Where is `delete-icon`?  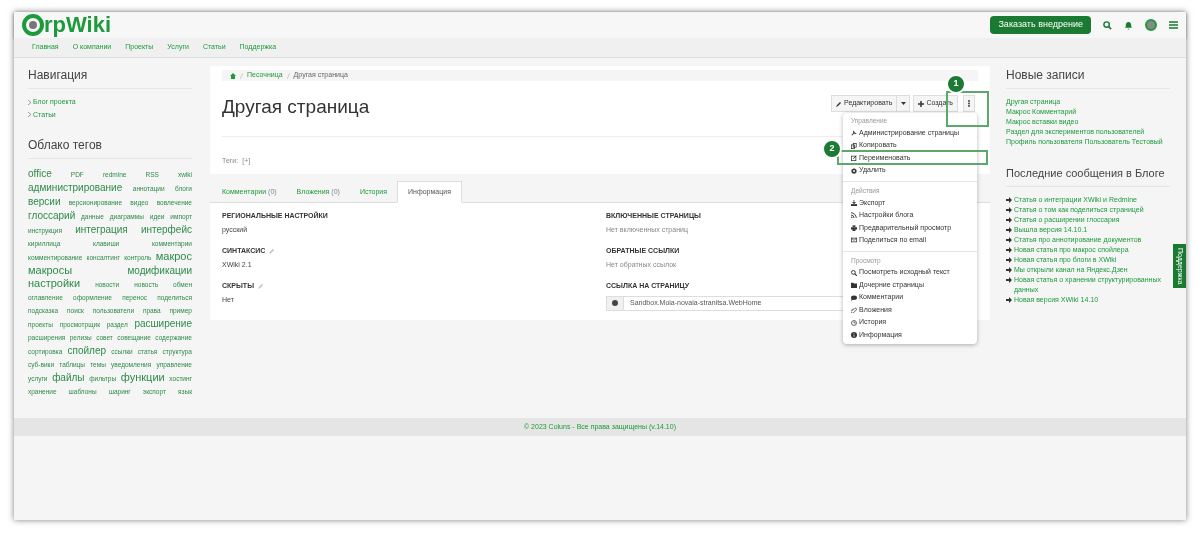 delete-icon is located at coordinates (854, 170).